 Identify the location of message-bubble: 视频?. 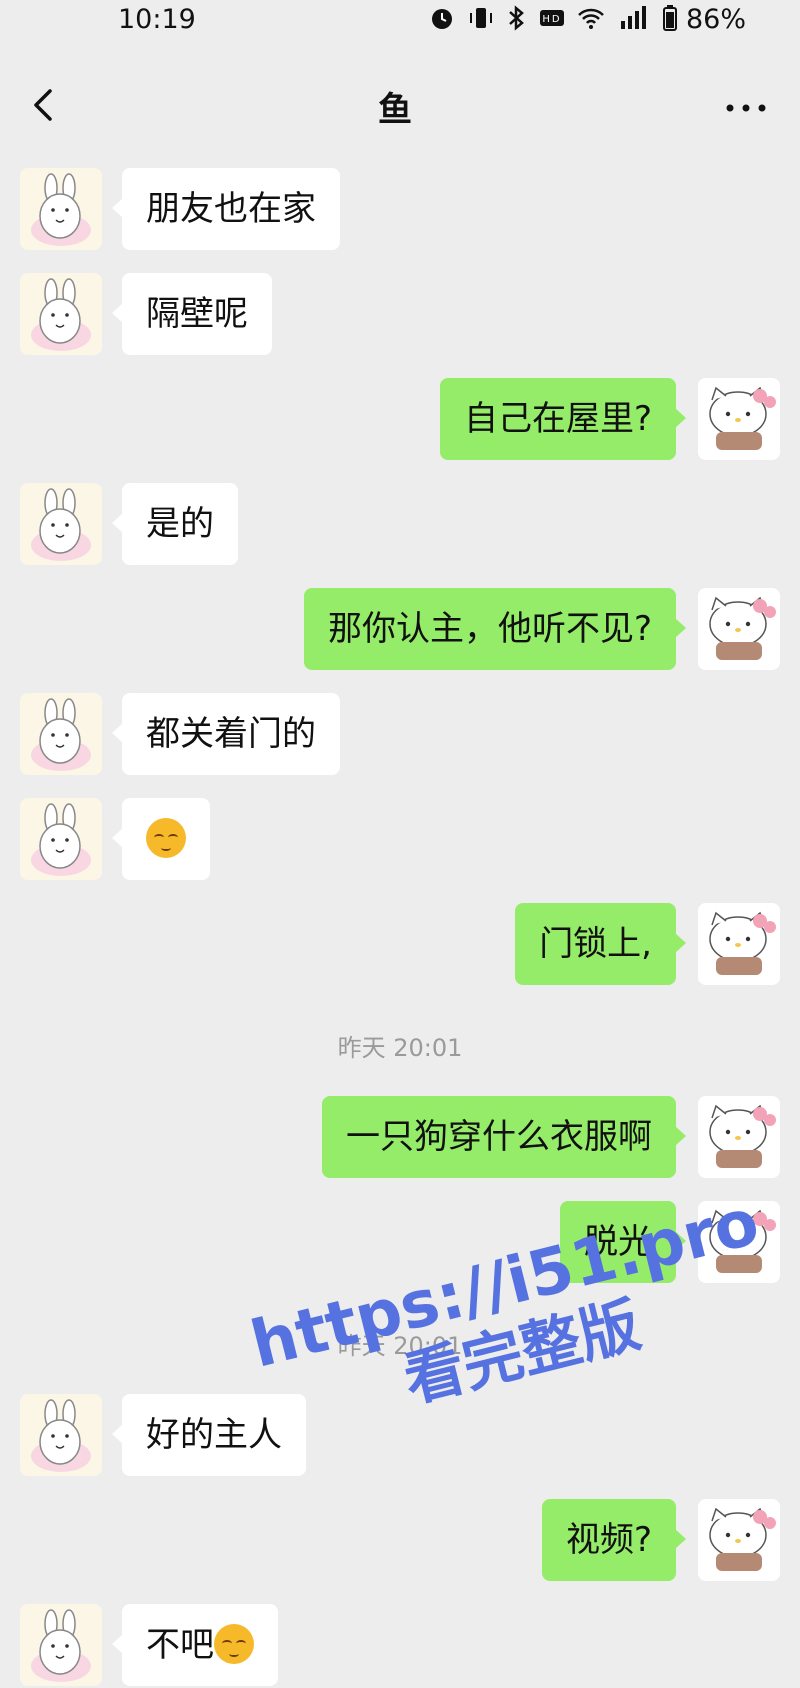
(614, 1540).